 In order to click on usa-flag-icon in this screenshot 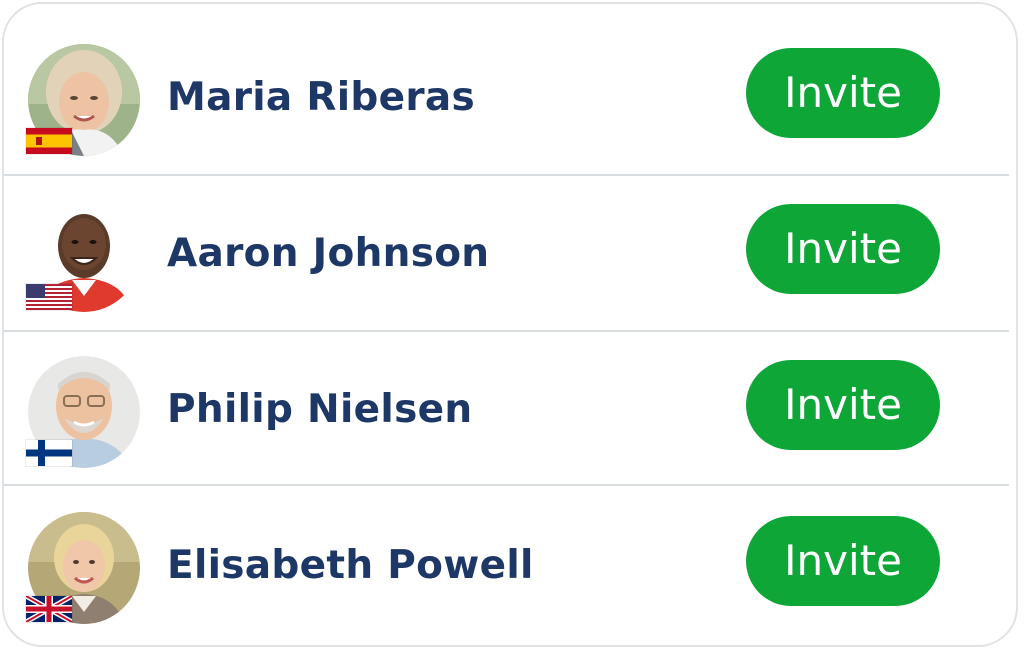, I will do `click(49, 297)`.